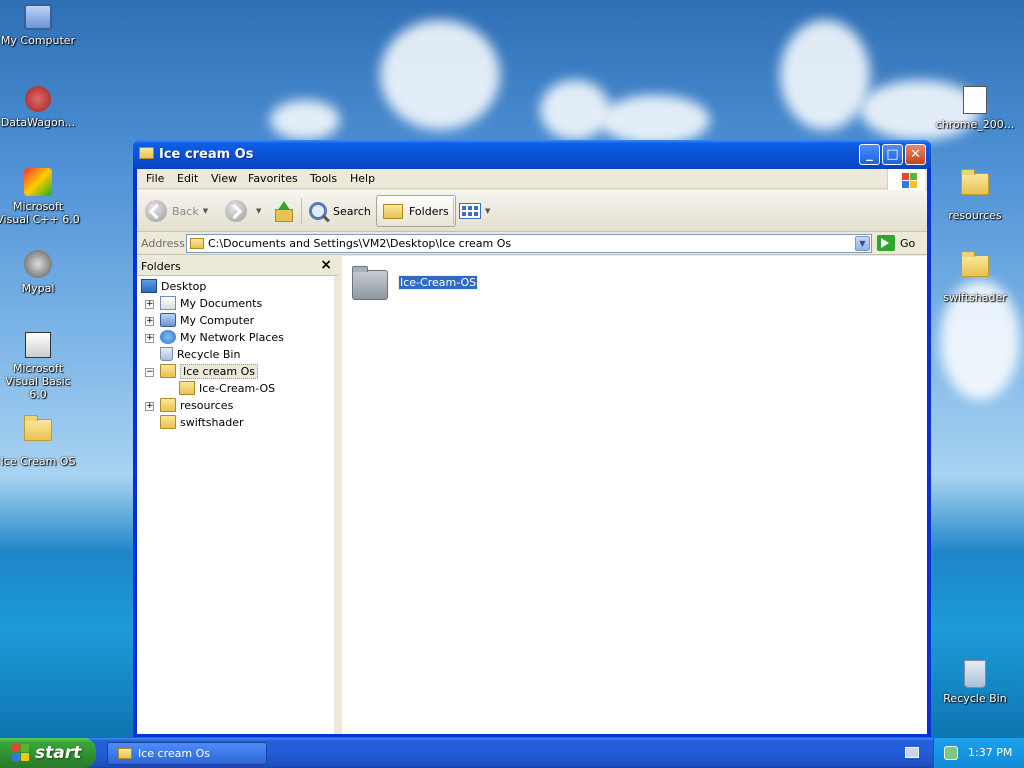  What do you see at coordinates (975, 297) in the screenshot?
I see `desktop-icon-label: swiftshader` at bounding box center [975, 297].